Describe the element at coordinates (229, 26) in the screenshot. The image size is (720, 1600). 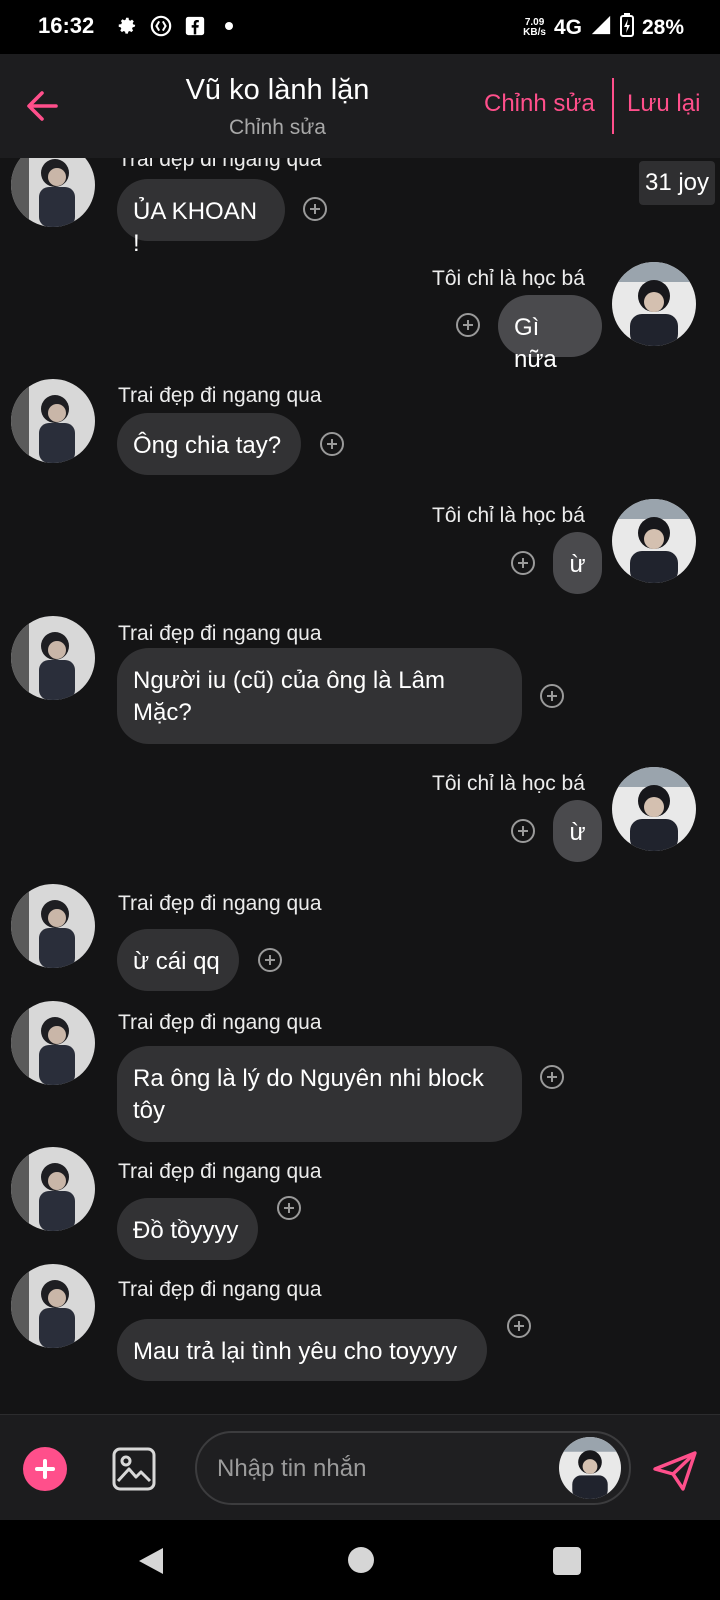
I see `dot-icon` at that location.